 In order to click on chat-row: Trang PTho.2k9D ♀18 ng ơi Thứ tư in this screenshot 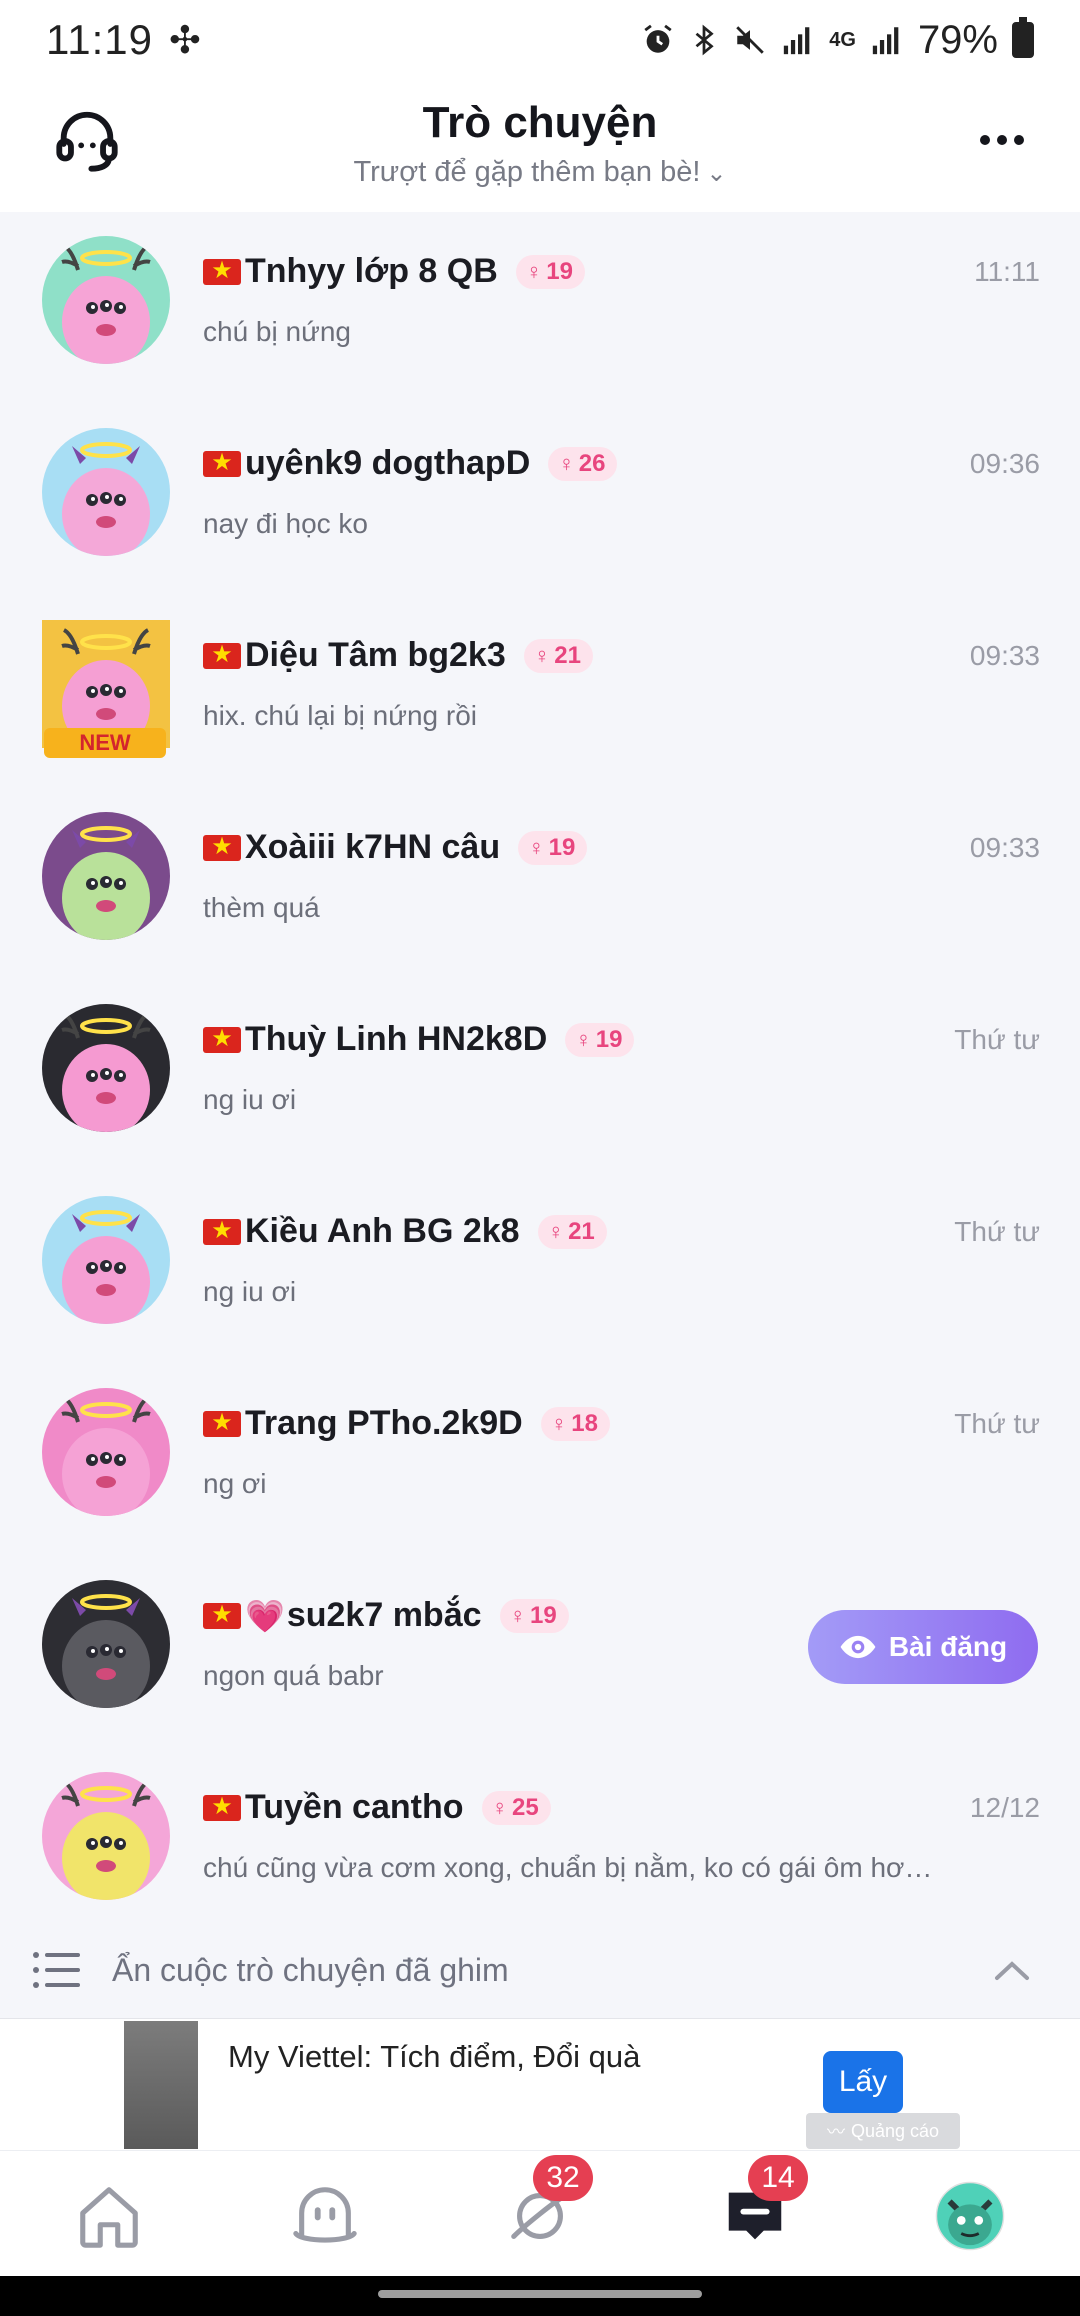, I will do `click(540, 1460)`.